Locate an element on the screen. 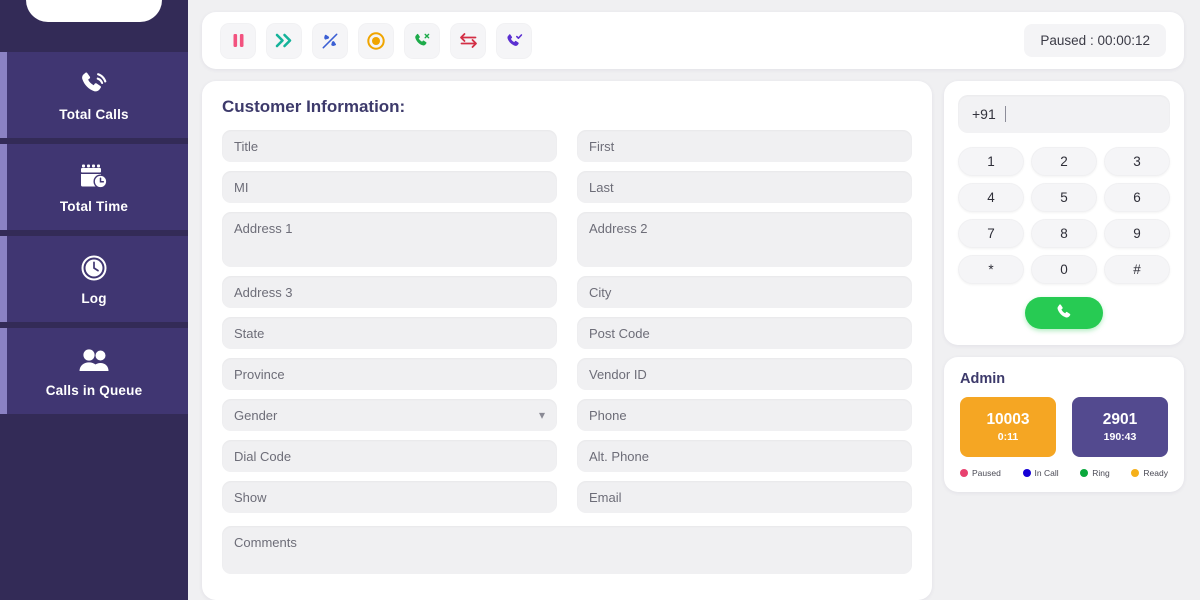  keypad-key-7: 7 is located at coordinates (991, 233).